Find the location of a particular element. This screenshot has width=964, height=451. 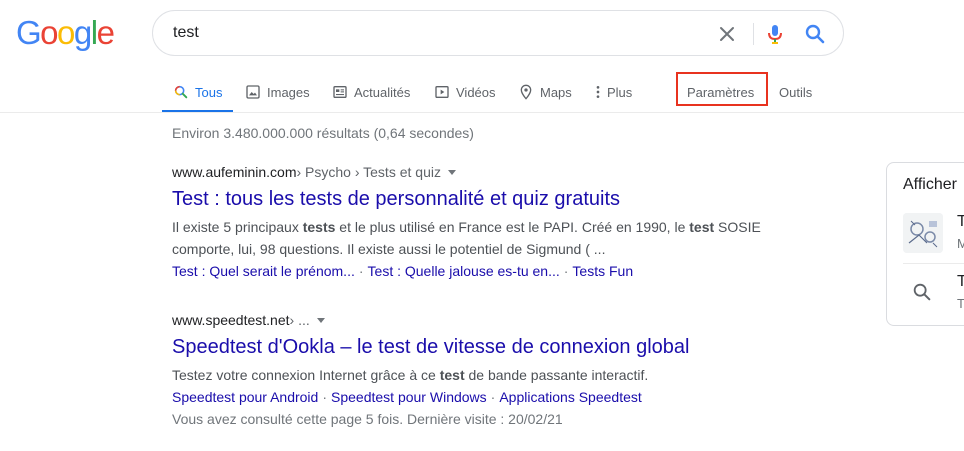

tab-videos: Vidéos is located at coordinates (465, 92).